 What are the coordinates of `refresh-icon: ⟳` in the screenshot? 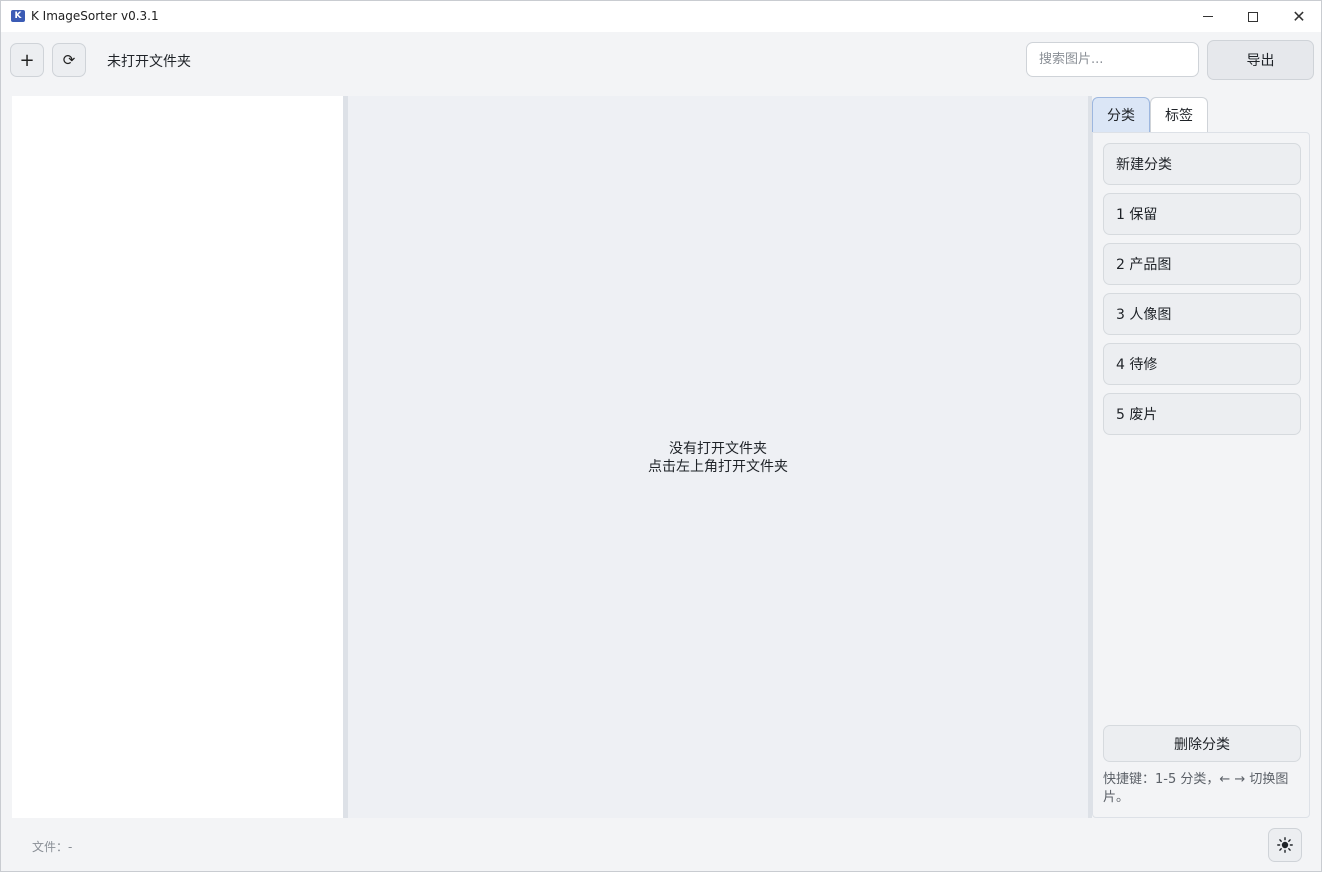 It's located at (69, 60).